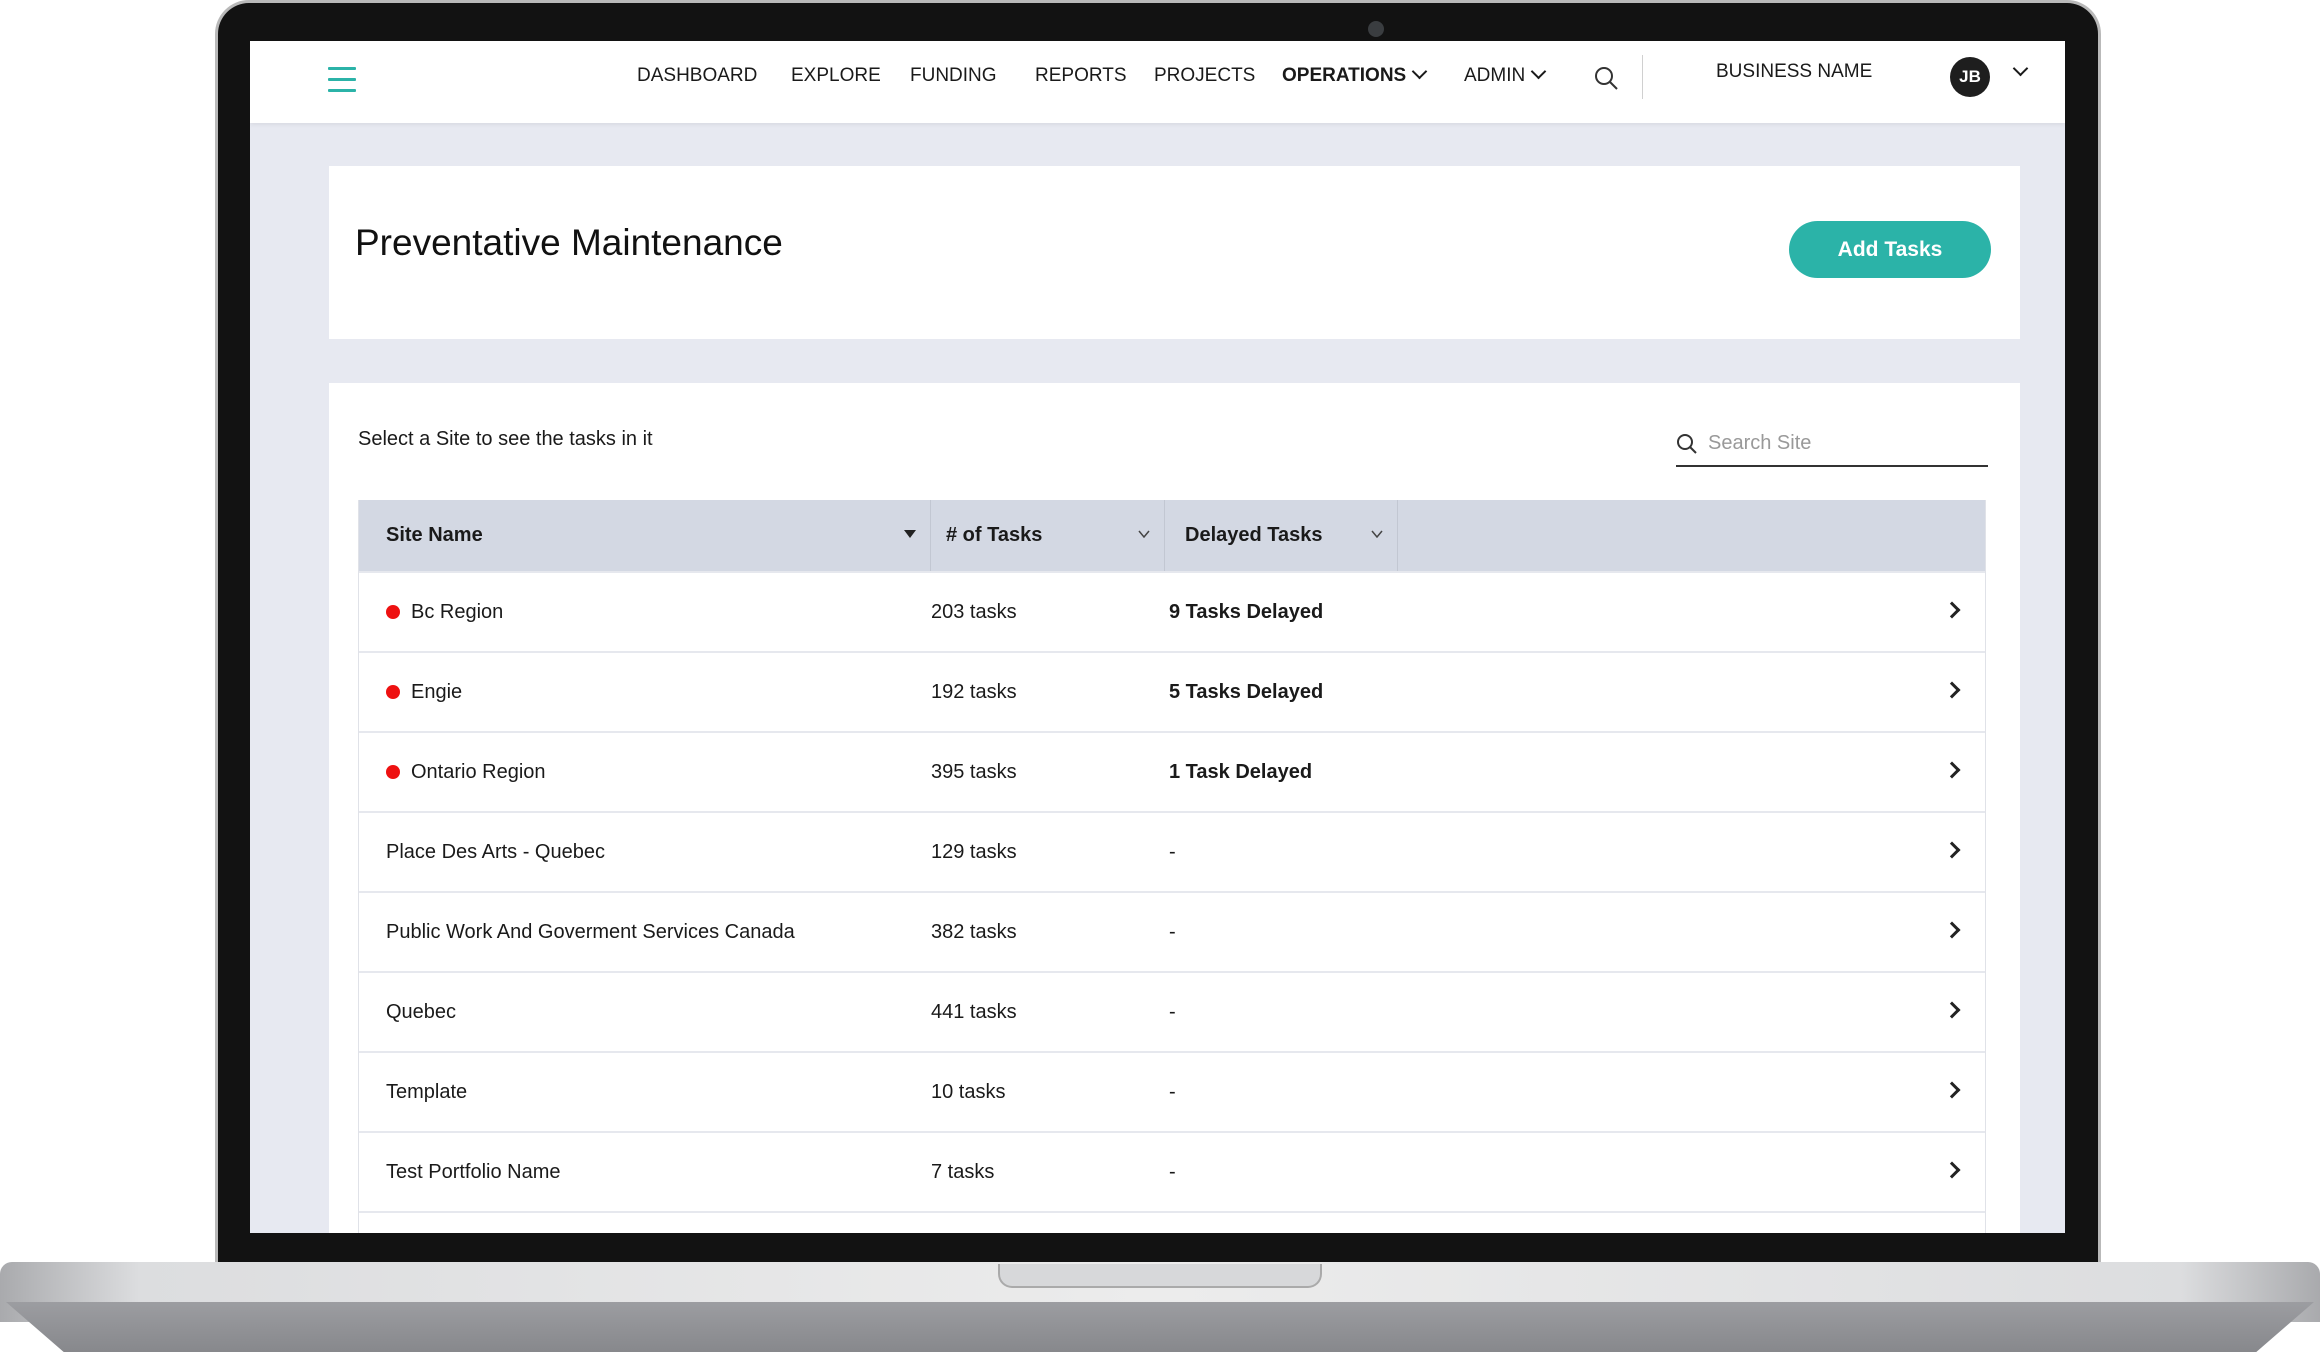 The width and height of the screenshot is (2320, 1362). Describe the element at coordinates (1174, 252) in the screenshot. I see `header-card: Preventative Maintenance Add Tasks` at that location.